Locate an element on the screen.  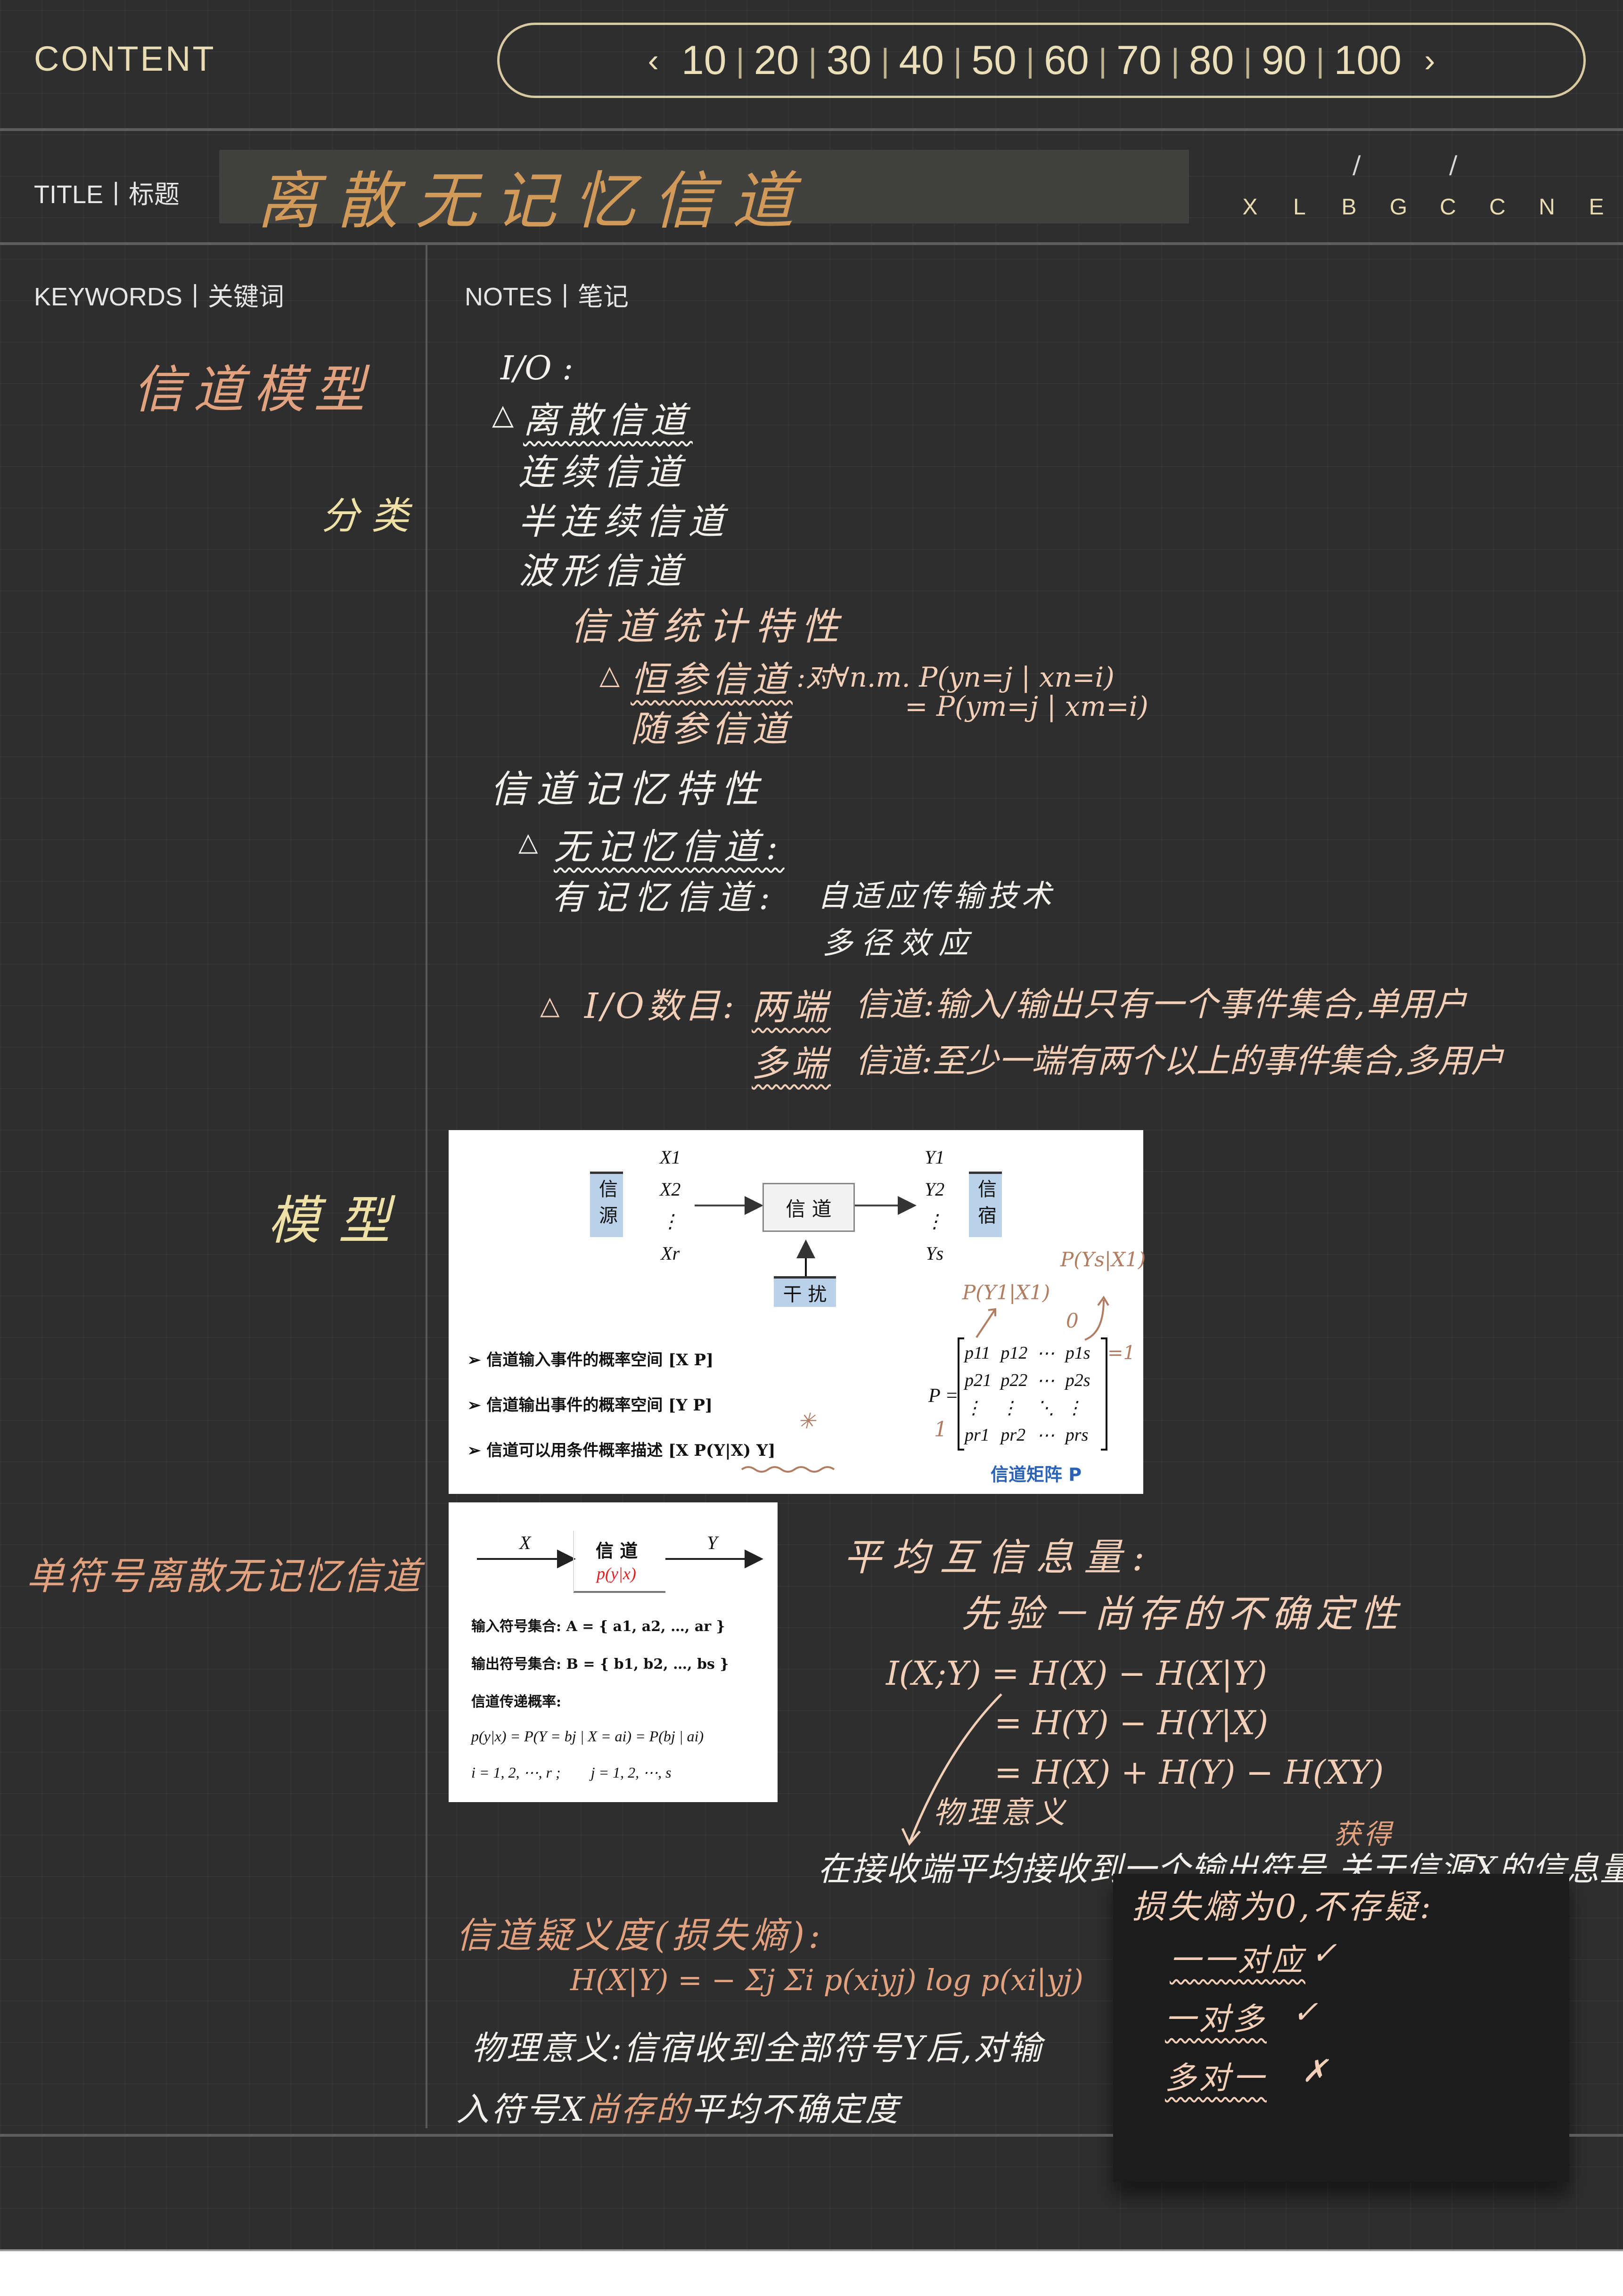
matrix-row: p21 p22 ⋯ p2s is located at coordinates (1033, 1380).